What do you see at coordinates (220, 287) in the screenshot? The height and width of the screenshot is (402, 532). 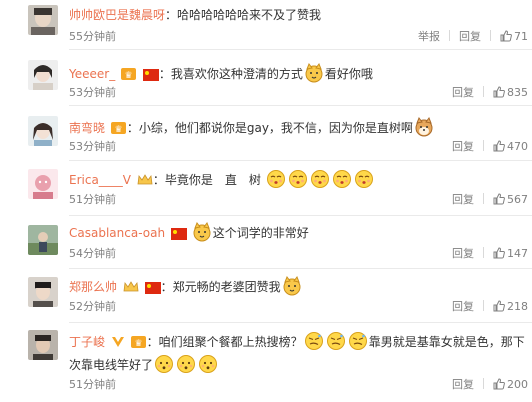 I see `comment-text: ：郑元畅的老婆团赞我` at bounding box center [220, 287].